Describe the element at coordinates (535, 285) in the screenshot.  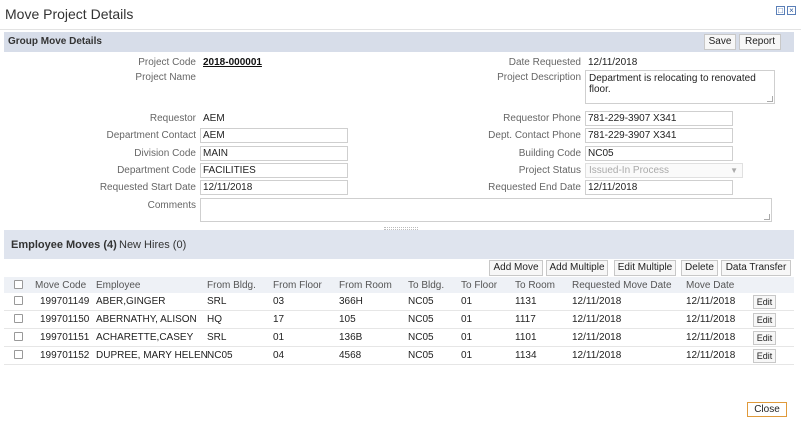
I see `col-to-room: To Room` at that location.